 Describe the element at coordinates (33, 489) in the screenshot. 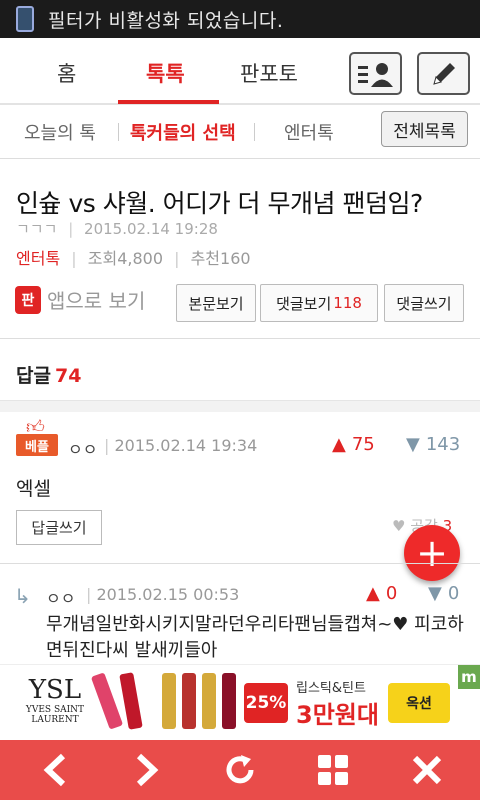

I see `comment-text: 엑셀` at that location.